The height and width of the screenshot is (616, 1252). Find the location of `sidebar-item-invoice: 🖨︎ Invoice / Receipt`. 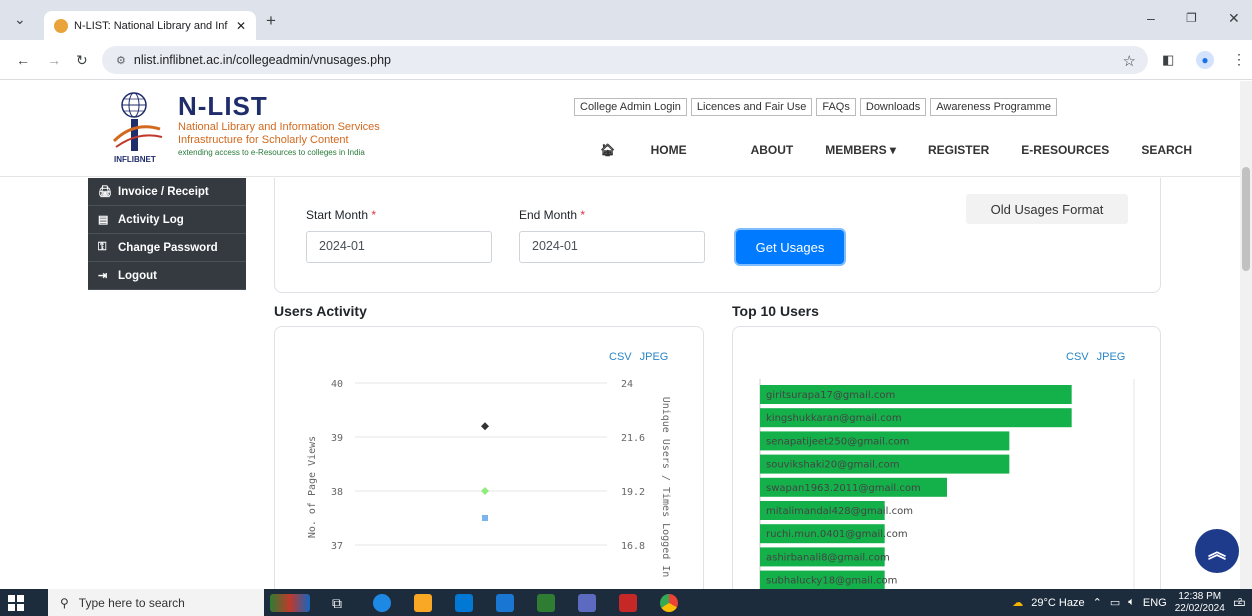

sidebar-item-invoice: 🖨︎ Invoice / Receipt is located at coordinates (167, 192).